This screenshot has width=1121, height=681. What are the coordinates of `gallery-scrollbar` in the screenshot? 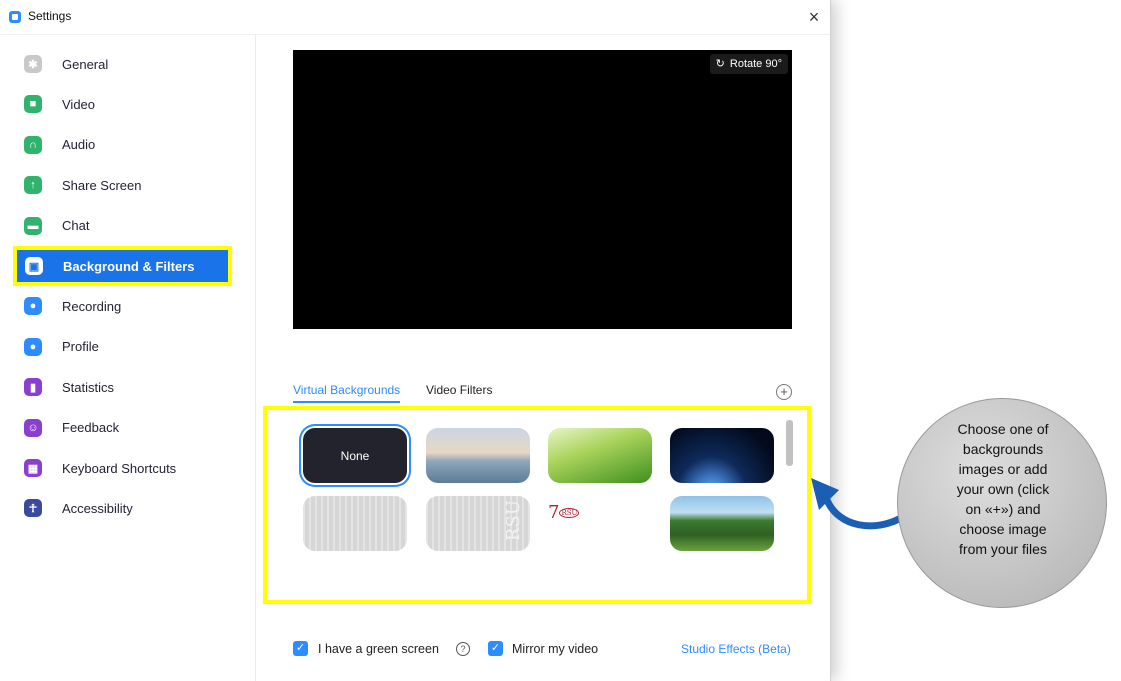 It's located at (790, 484).